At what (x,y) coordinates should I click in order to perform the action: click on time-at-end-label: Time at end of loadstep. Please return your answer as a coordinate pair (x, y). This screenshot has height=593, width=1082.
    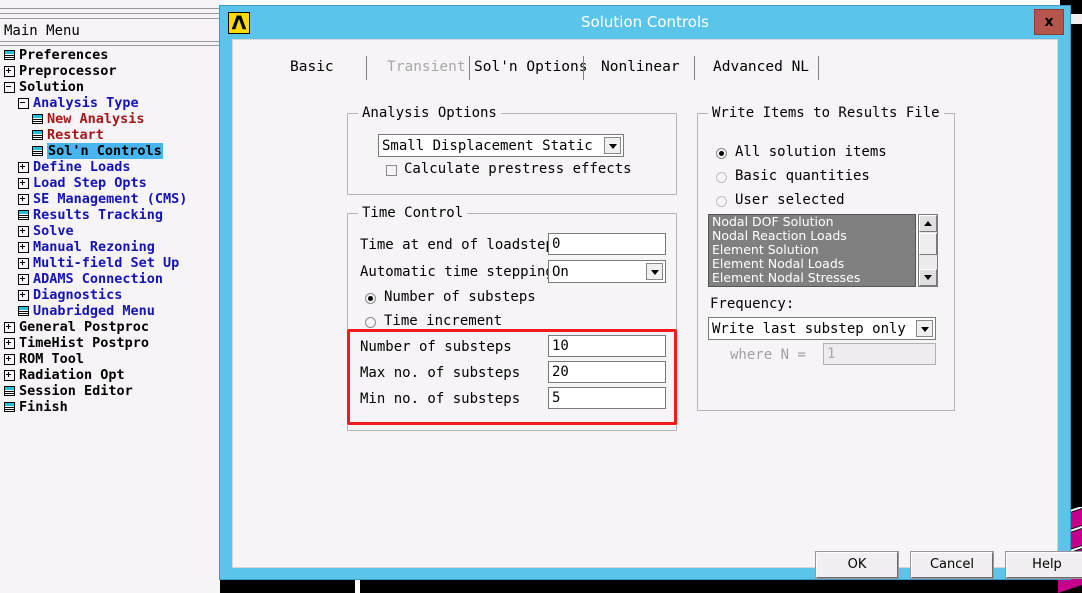
    Looking at the image, I should click on (457, 245).